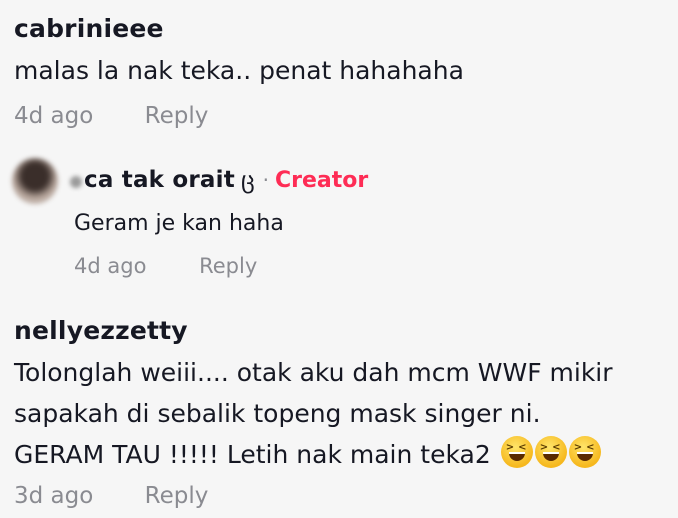 This screenshot has width=678, height=518. I want to click on comment-text: malas la nak teka.. penat hahahaha, so click(239, 70).